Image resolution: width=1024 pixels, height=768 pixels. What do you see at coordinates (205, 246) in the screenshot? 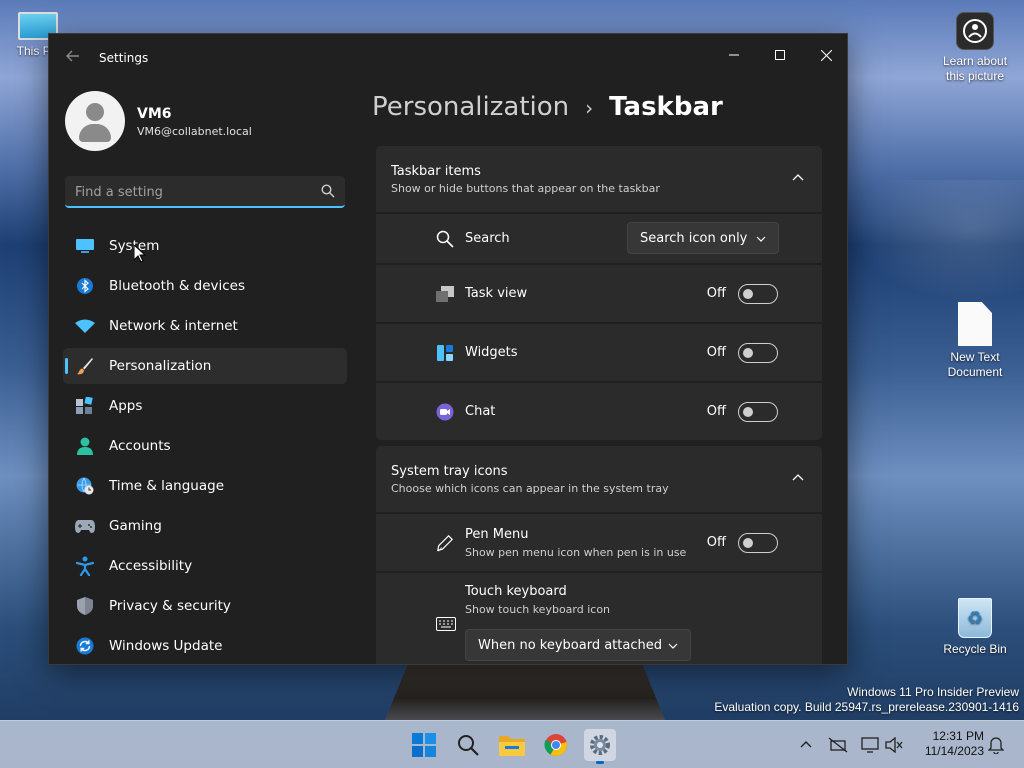
I see `sidebar-item-system: System` at bounding box center [205, 246].